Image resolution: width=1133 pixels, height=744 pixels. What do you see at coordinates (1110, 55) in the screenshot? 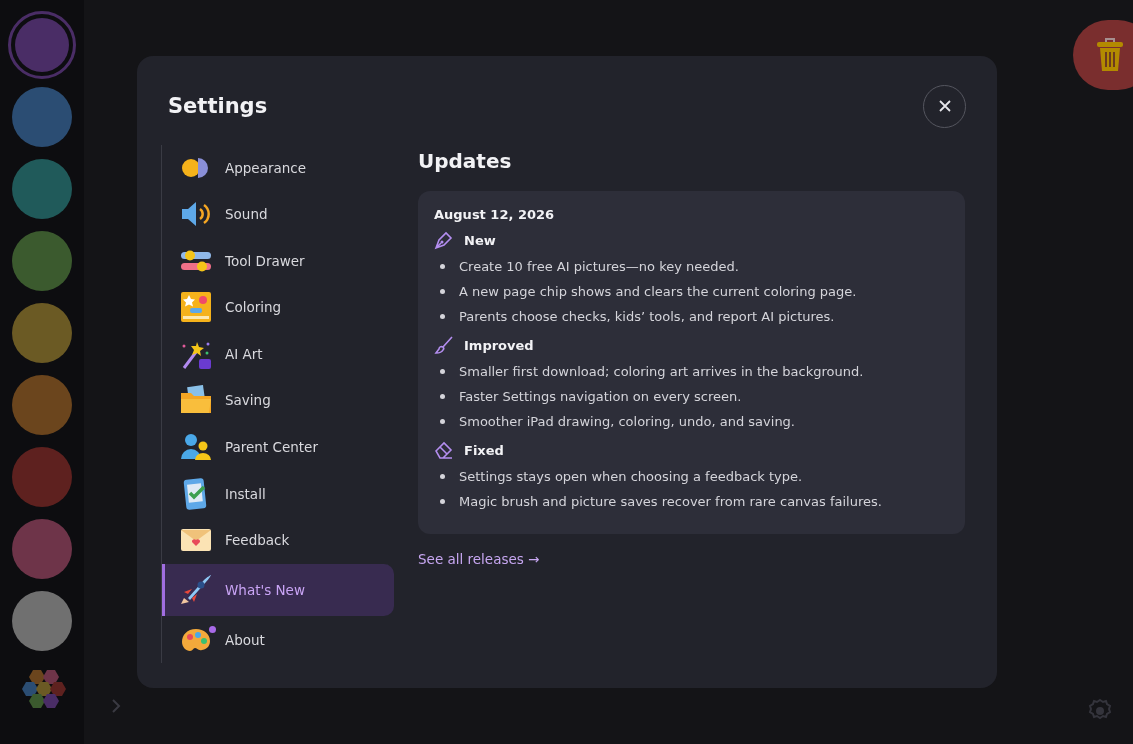
I see `trash-icon` at bounding box center [1110, 55].